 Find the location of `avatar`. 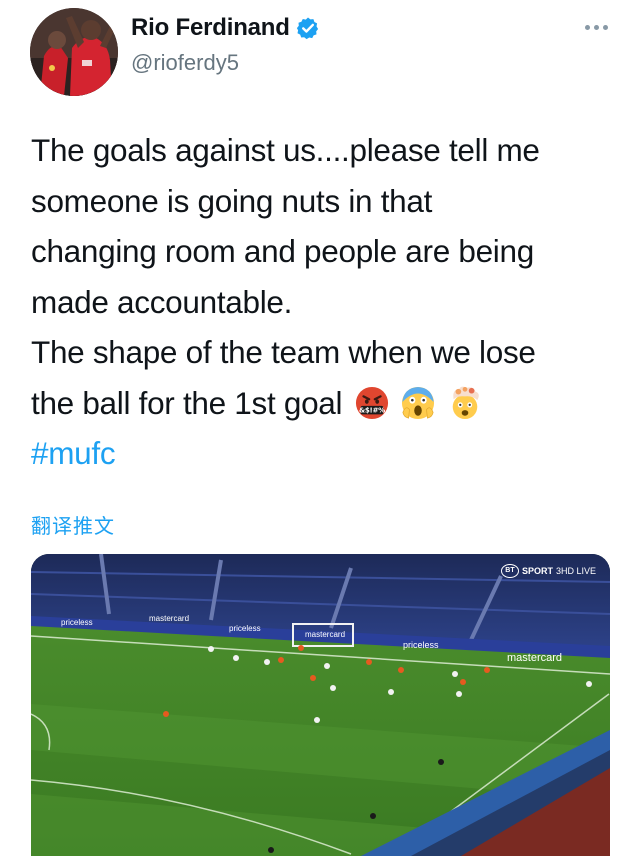

avatar is located at coordinates (74, 52).